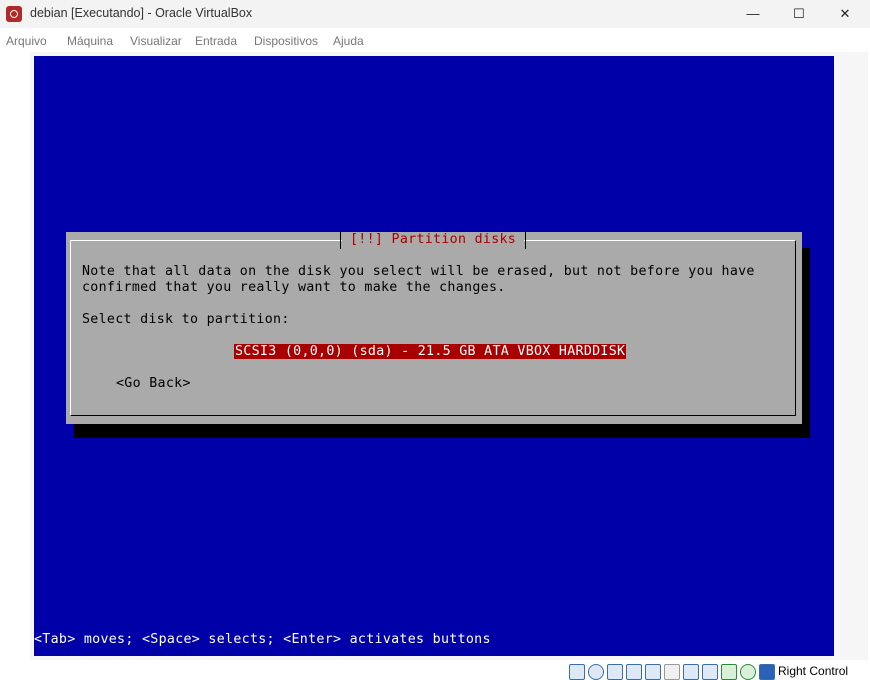  What do you see at coordinates (156, 41) in the screenshot?
I see `menu-visualizar: Visualizar` at bounding box center [156, 41].